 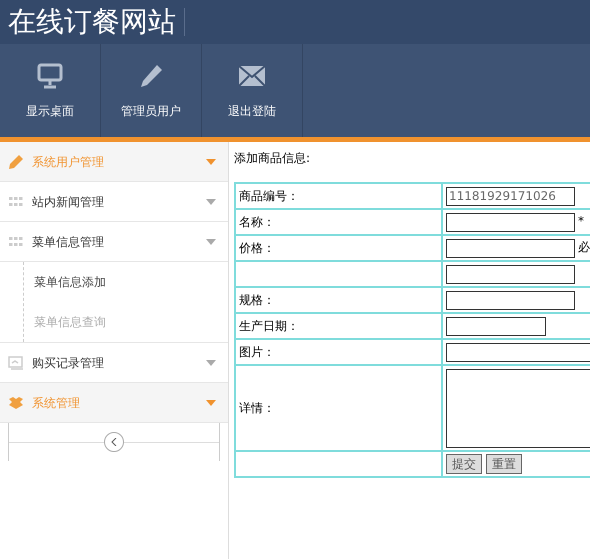 I want to click on field-label: 图片：, so click(x=257, y=352).